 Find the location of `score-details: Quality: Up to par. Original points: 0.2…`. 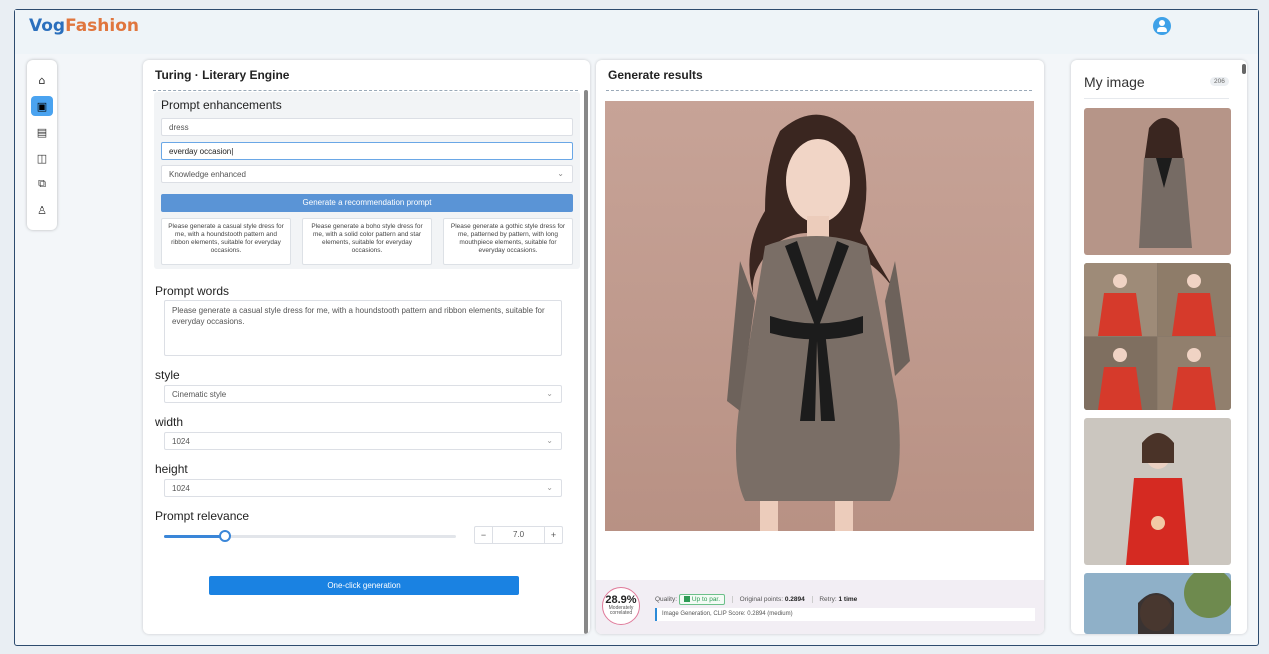

score-details: Quality: Up to par. Original points: 0.2… is located at coordinates (756, 599).